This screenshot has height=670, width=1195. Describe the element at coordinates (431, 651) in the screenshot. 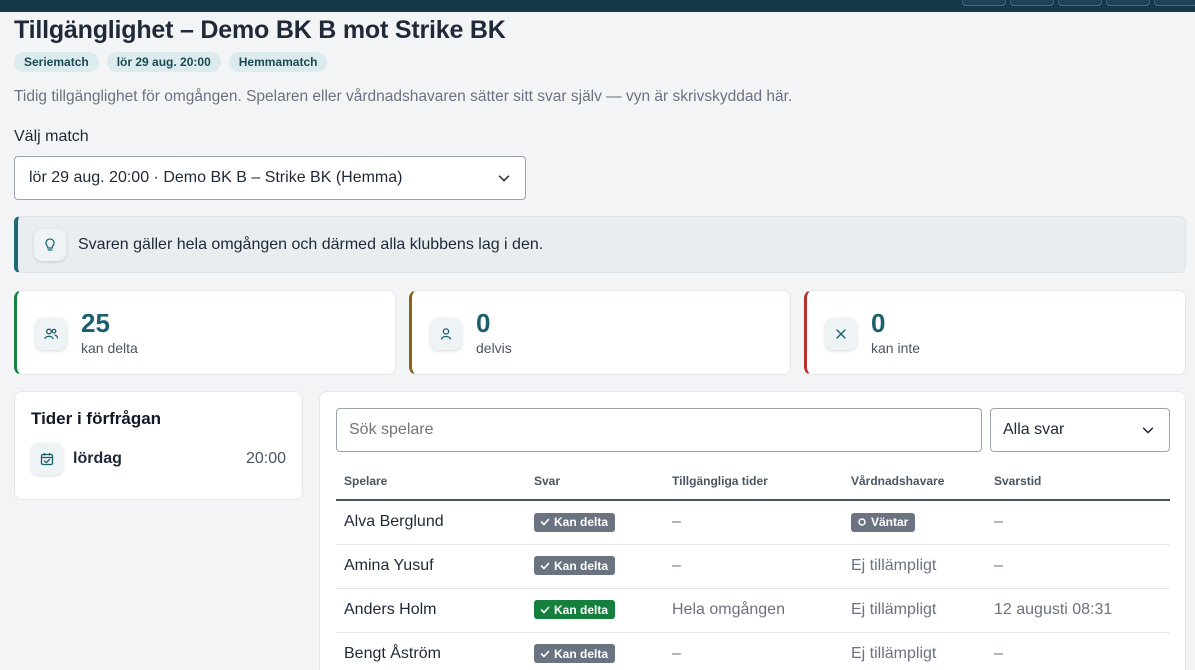

I see `player-name: Bengt Åström` at that location.